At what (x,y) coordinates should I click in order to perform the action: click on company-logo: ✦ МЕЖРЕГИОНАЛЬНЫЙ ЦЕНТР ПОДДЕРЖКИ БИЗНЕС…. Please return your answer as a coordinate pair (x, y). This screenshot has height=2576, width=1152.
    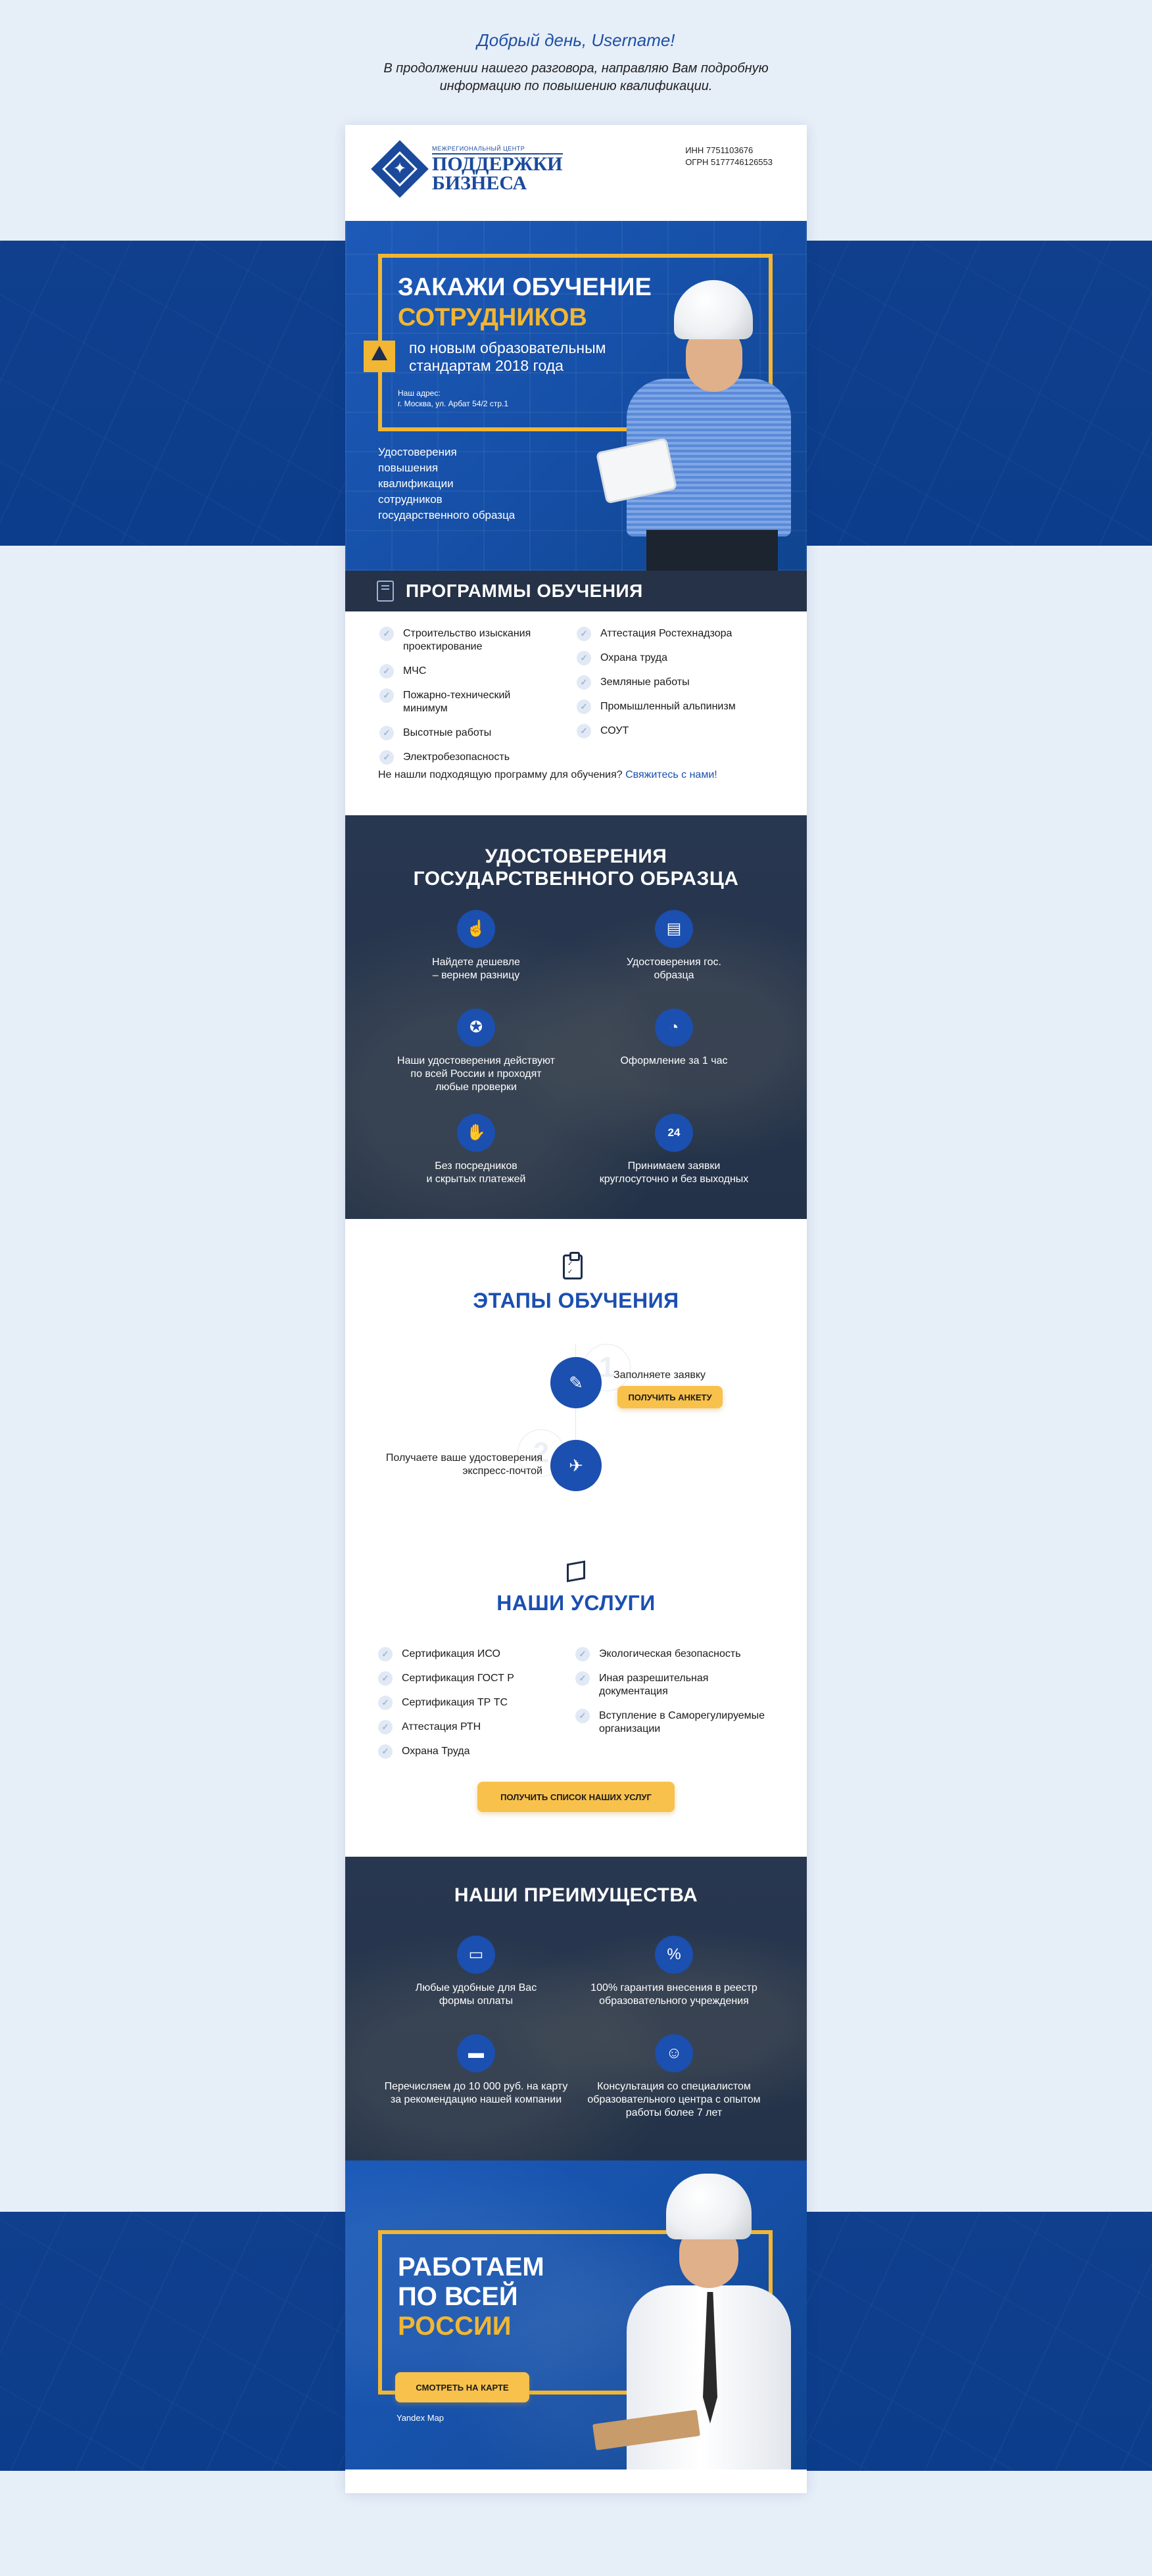
    Looking at the image, I should click on (467, 169).